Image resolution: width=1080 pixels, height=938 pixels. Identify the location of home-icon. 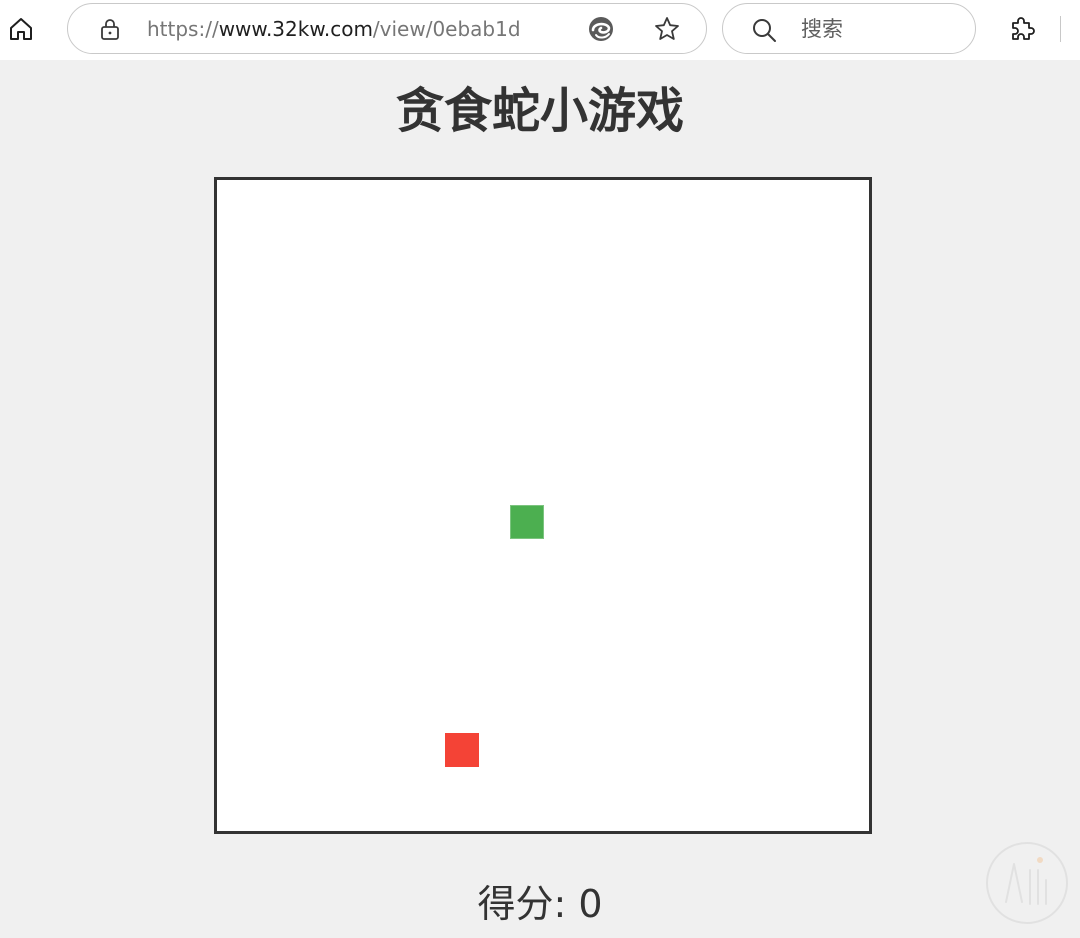
(21, 29).